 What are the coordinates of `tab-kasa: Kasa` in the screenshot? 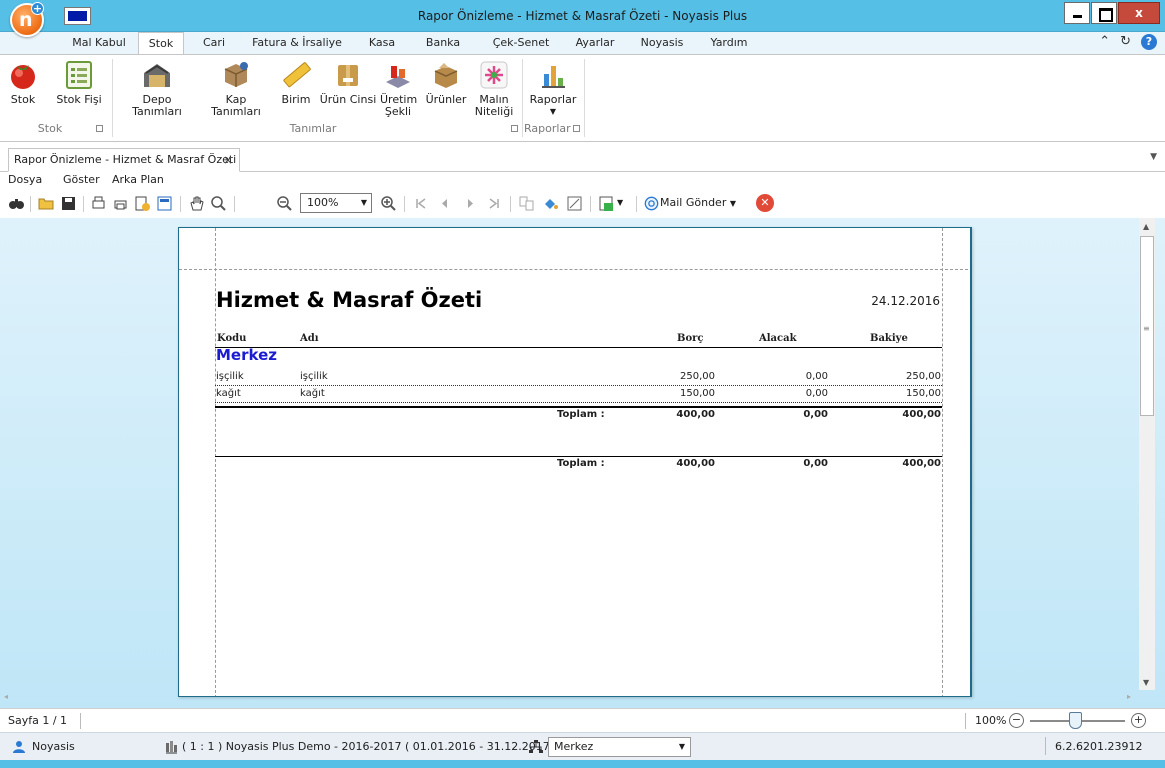 It's located at (382, 43).